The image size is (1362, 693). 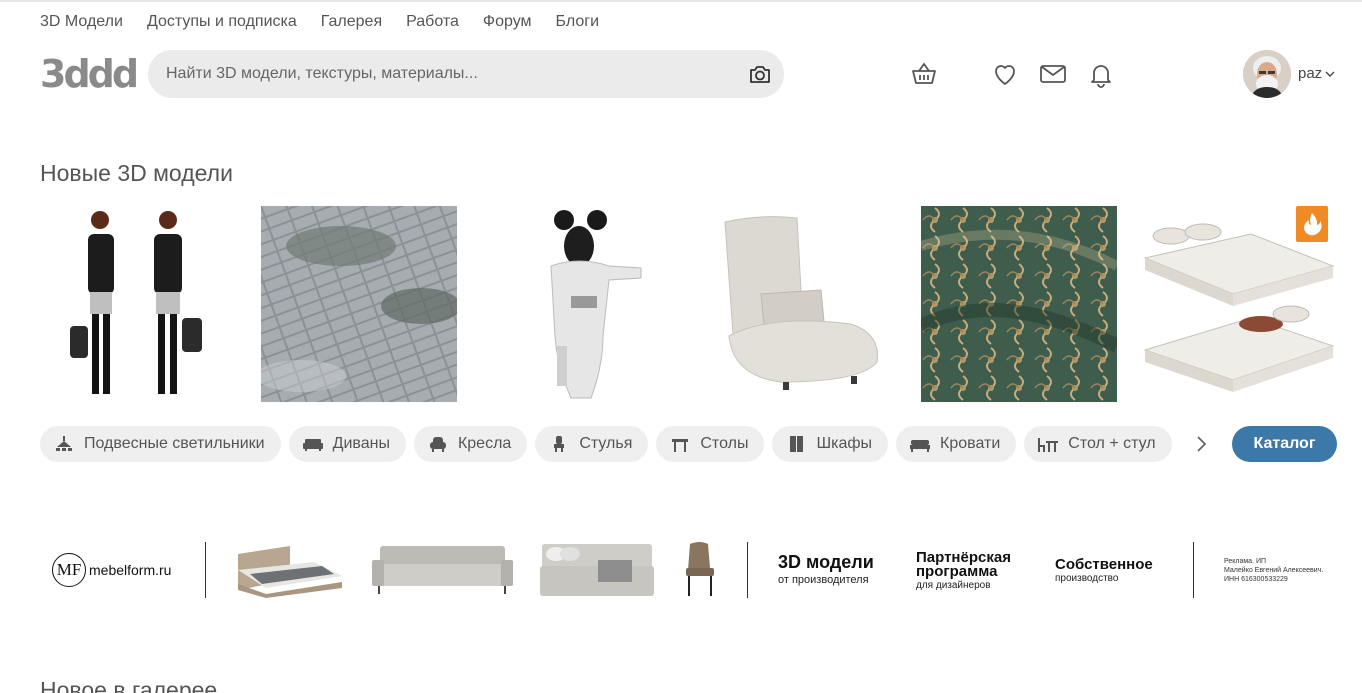 I want to click on category-label: Шкафы, so click(x=844, y=443).